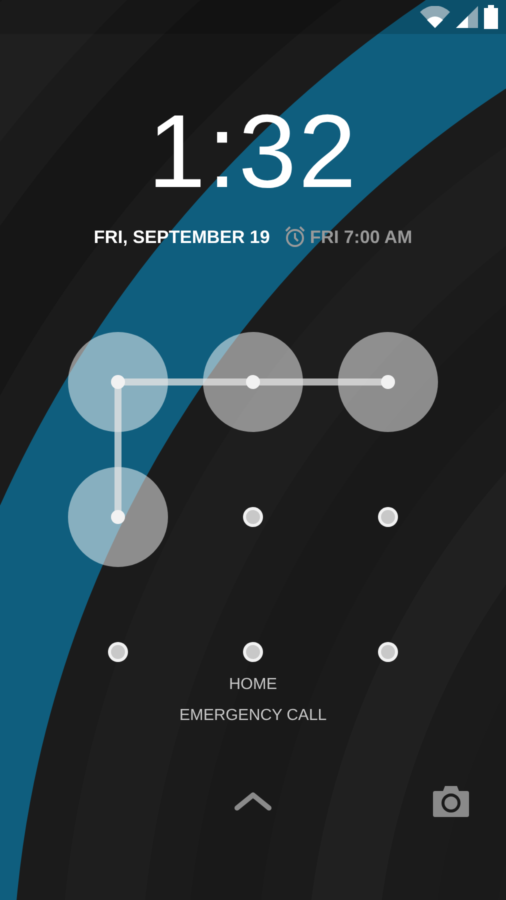 Image resolution: width=506 pixels, height=900 pixels. Describe the element at coordinates (182, 237) in the screenshot. I see `date-text: FRI, SEPTEMBER 19` at that location.